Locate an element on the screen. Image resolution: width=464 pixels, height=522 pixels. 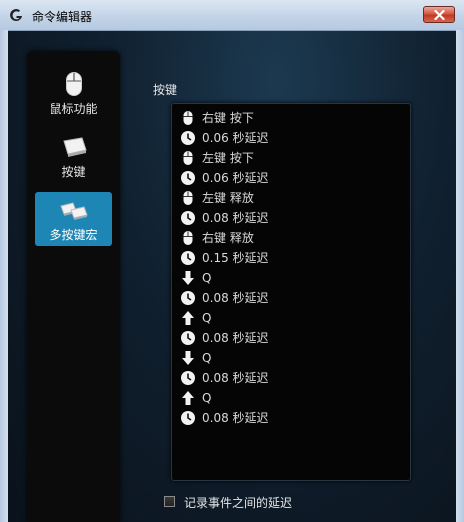
logitech-g-logo-icon is located at coordinates (16, 15).